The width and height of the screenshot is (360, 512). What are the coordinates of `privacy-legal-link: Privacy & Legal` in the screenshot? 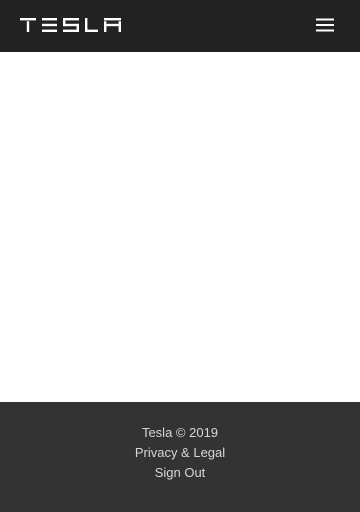 It's located at (180, 452).